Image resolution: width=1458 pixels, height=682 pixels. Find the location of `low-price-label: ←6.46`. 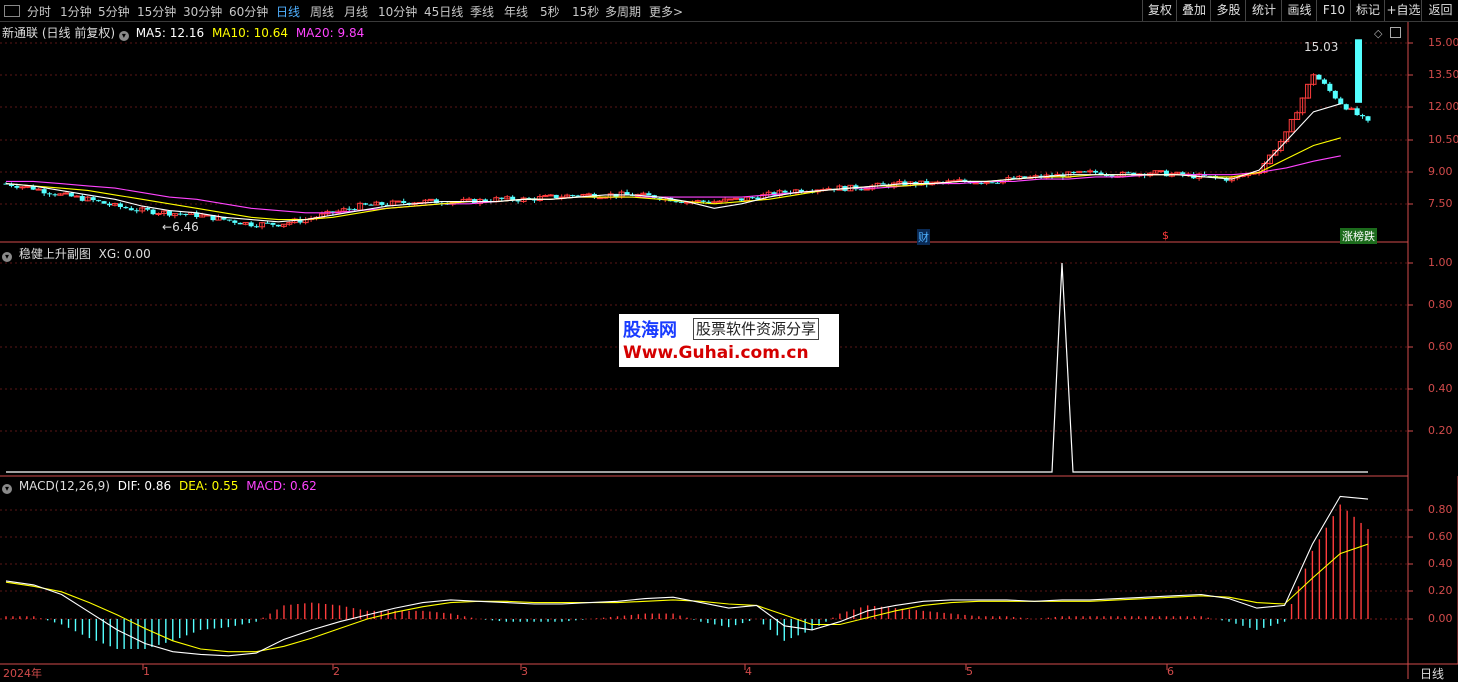

low-price-label: ←6.46 is located at coordinates (180, 227).